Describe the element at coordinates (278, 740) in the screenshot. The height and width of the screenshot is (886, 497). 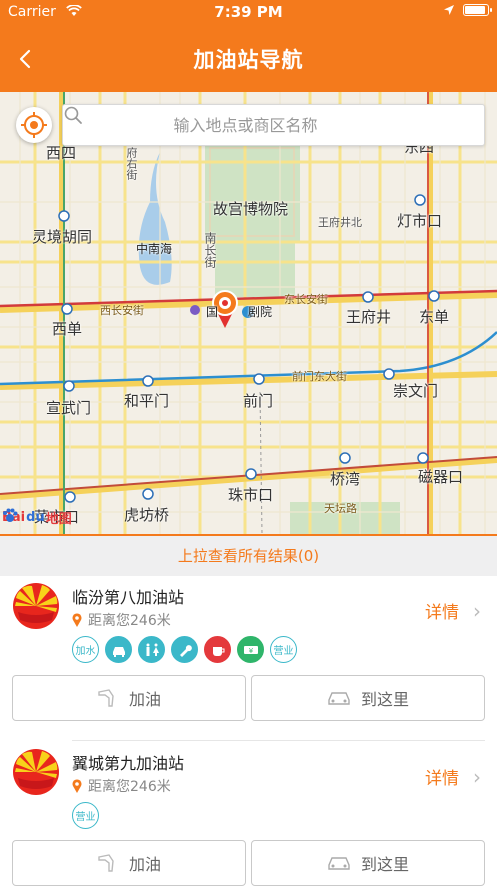
I see `divider` at that location.